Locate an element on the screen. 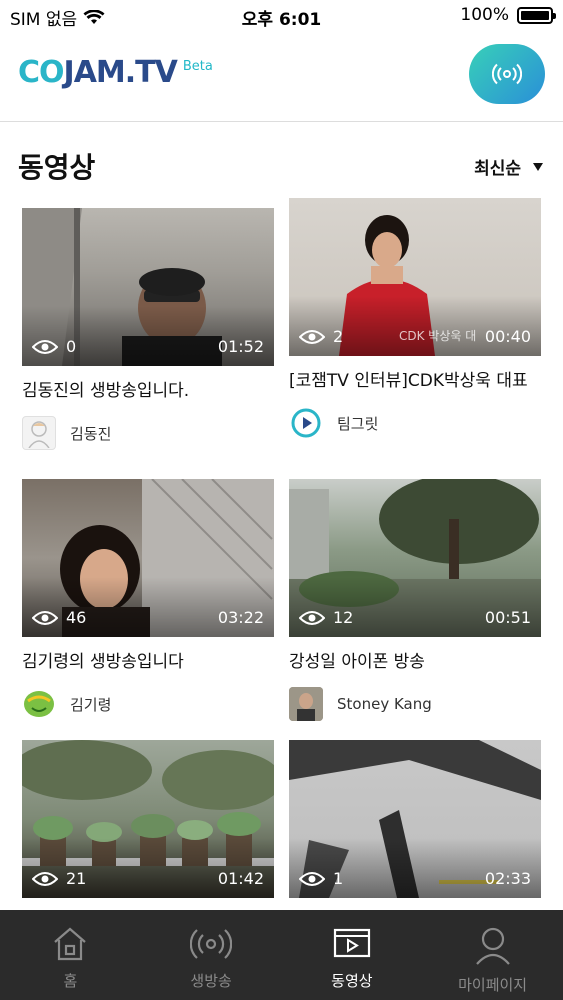  video-duration: 03:22 is located at coordinates (240, 617).